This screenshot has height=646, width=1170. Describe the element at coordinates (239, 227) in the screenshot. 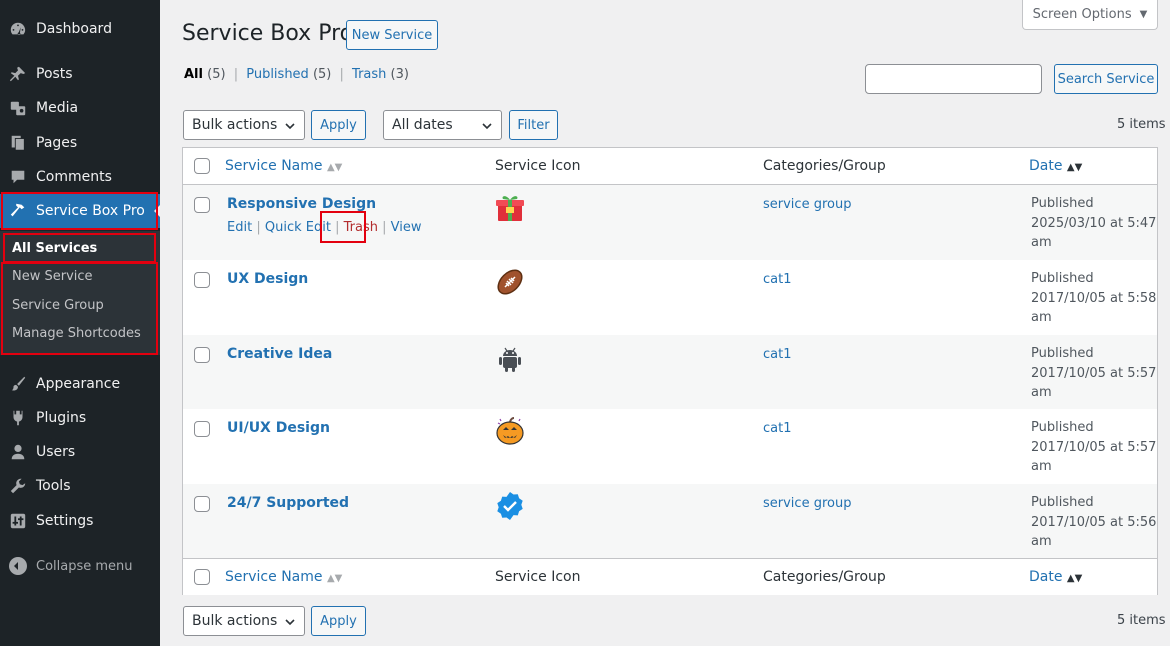

I see `edit-link: Edit` at that location.